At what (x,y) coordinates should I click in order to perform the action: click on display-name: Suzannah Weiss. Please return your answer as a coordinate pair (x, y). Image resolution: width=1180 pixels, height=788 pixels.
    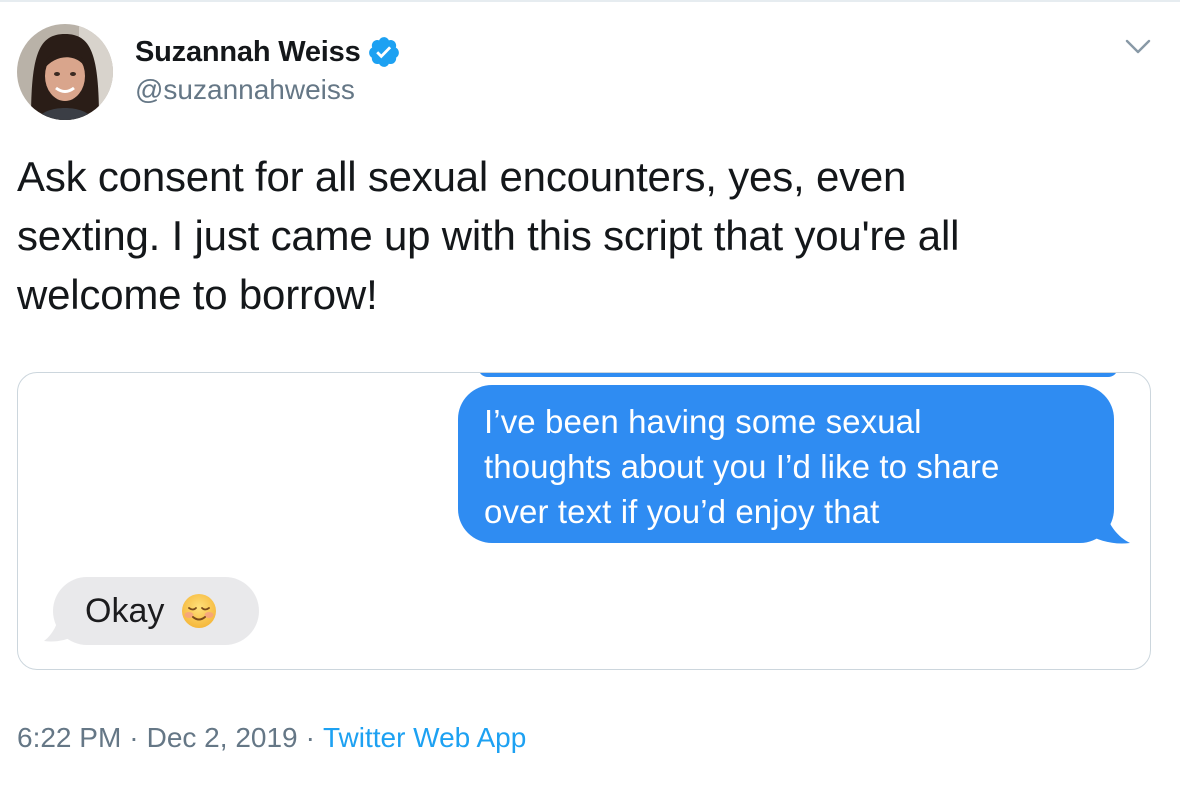
    Looking at the image, I should click on (248, 51).